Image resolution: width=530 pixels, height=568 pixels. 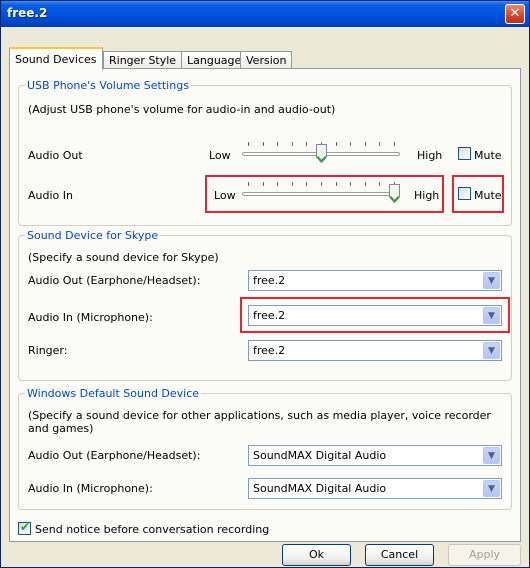 What do you see at coordinates (375, 280) in the screenshot?
I see `skype-audio-out-select: free.2 ▼` at bounding box center [375, 280].